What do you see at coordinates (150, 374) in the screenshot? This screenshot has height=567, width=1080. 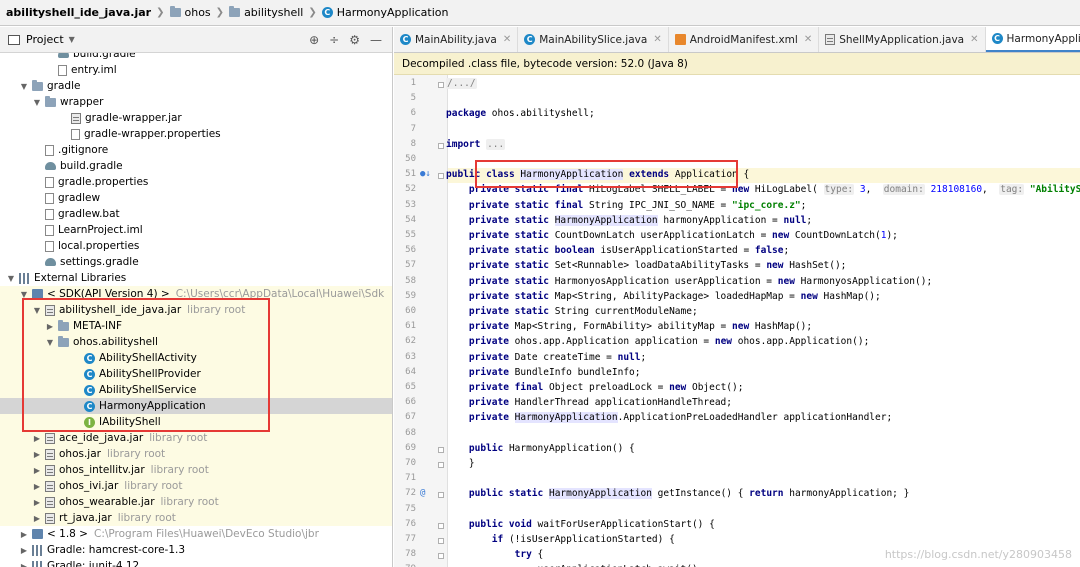 I see `tree-item-label: AbilityShellProvider` at bounding box center [150, 374].